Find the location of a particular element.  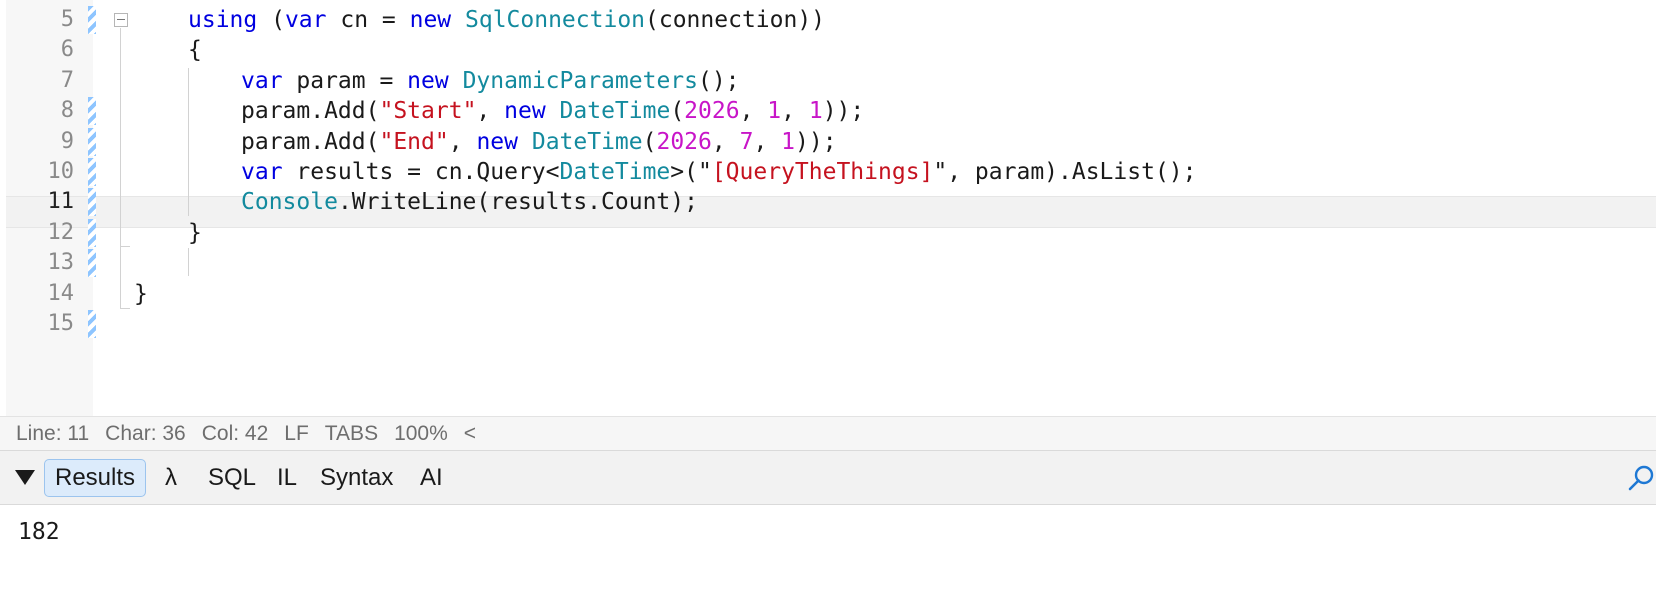

code-token: { is located at coordinates (195, 50).